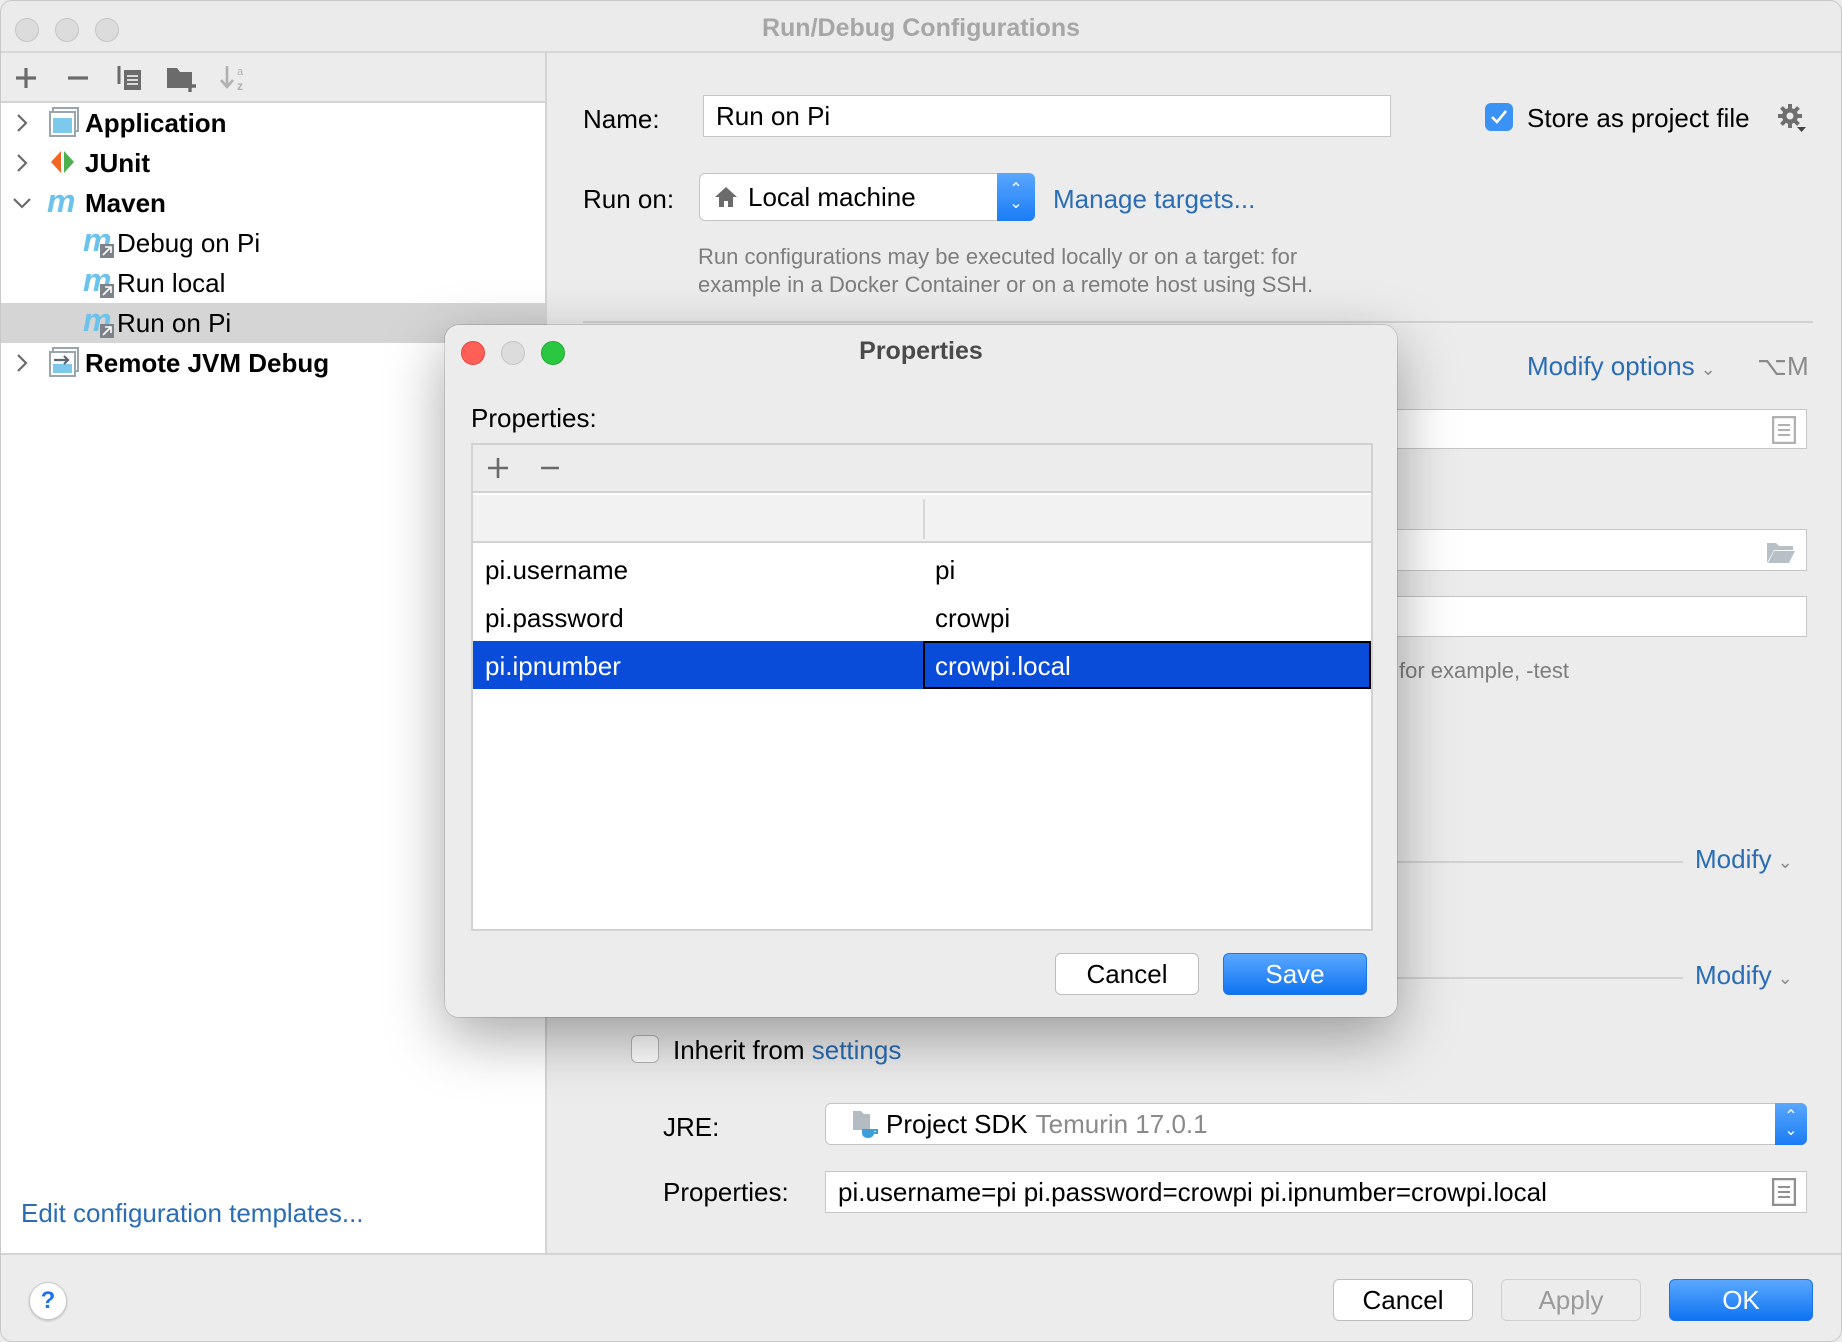  Describe the element at coordinates (1295, 974) in the screenshot. I see `dialog-save-button: Save` at that location.